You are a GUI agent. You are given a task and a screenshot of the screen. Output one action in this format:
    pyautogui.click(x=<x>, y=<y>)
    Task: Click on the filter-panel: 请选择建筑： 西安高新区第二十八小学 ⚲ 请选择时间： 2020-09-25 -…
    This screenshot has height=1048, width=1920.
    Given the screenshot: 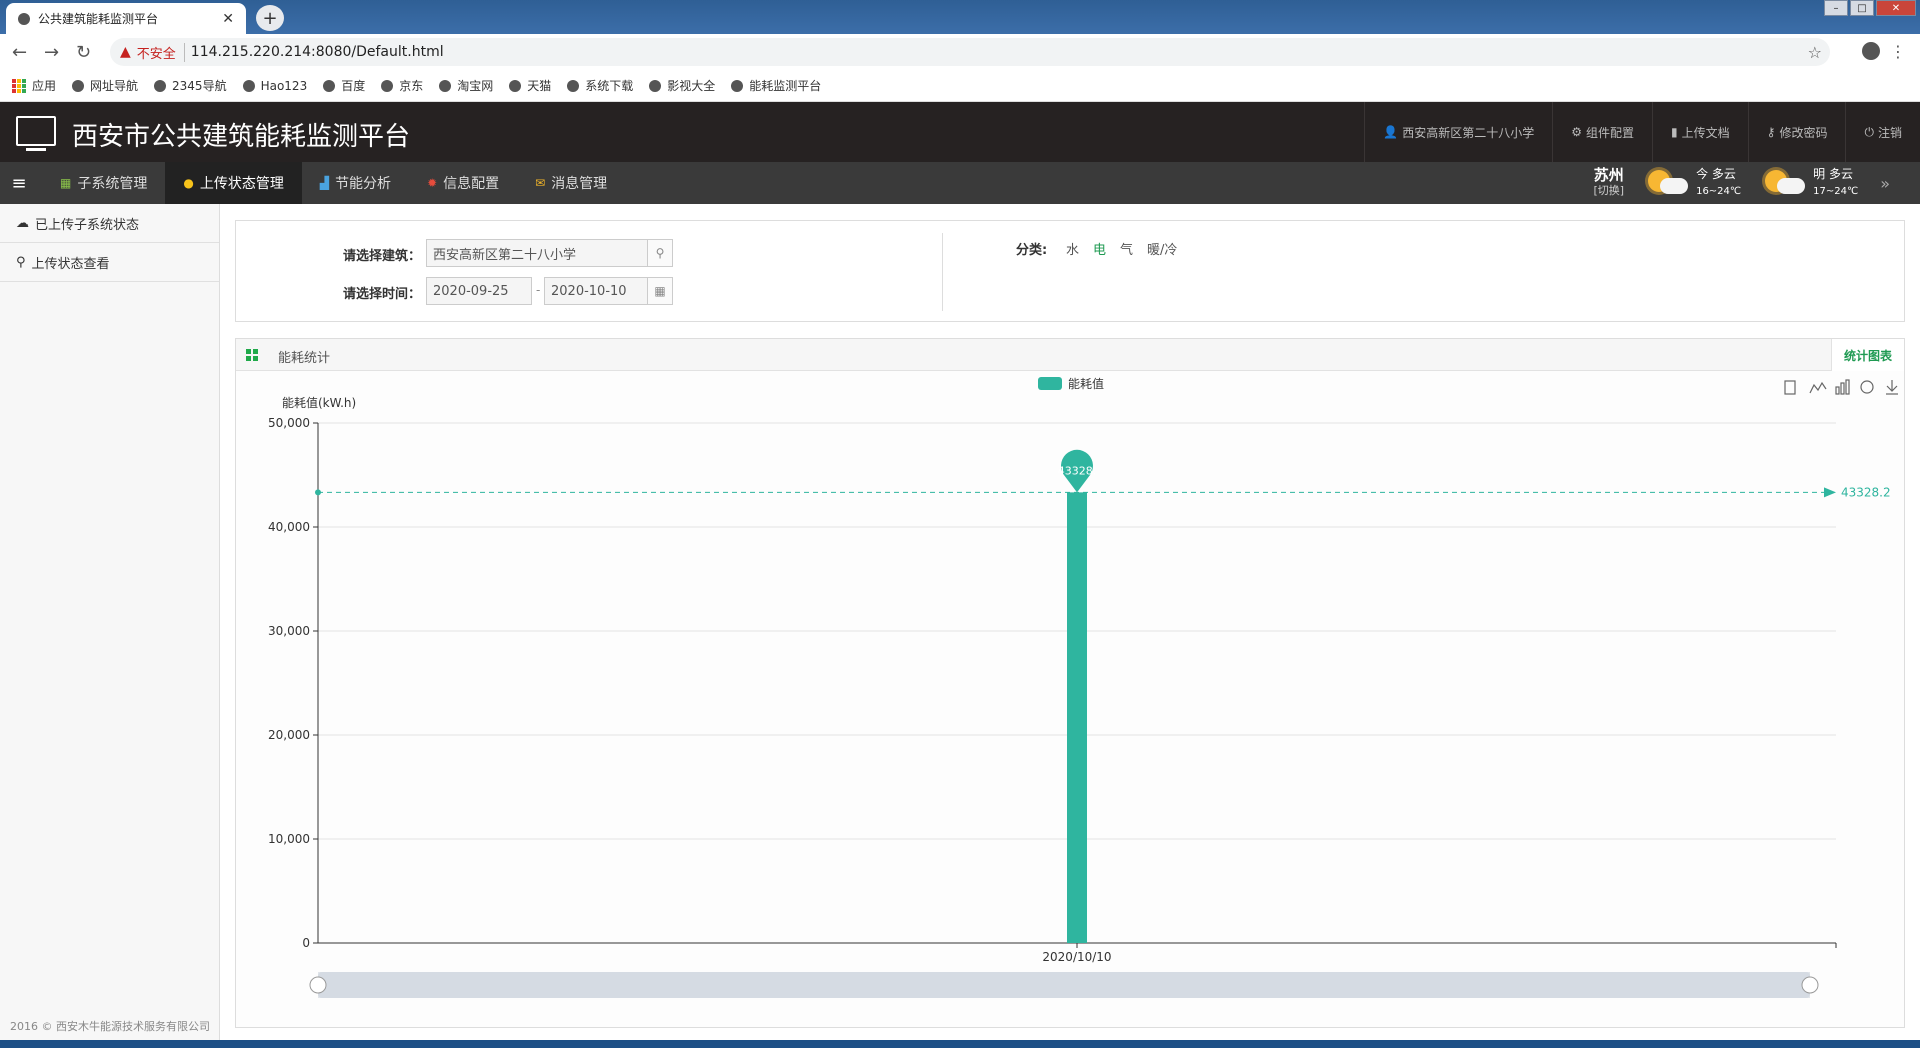 What is the action you would take?
    pyautogui.click(x=1070, y=271)
    